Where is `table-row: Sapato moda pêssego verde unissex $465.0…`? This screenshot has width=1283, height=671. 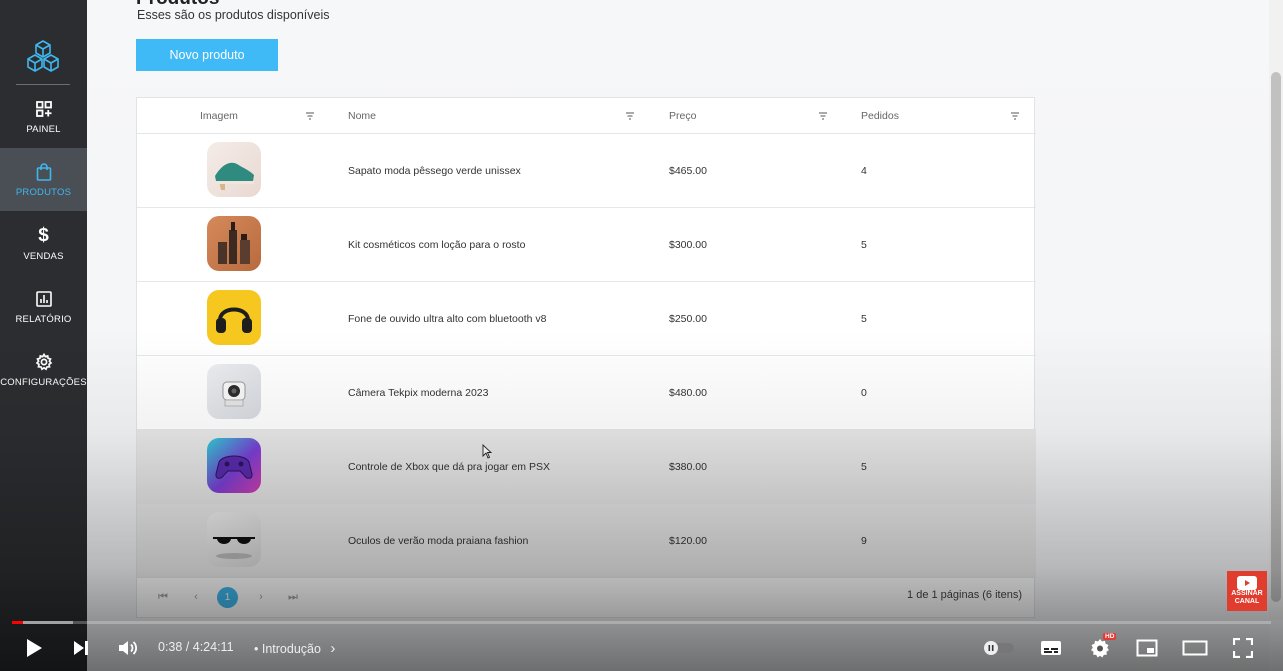
table-row: Sapato moda pêssego verde unissex $465.0… is located at coordinates (586, 171).